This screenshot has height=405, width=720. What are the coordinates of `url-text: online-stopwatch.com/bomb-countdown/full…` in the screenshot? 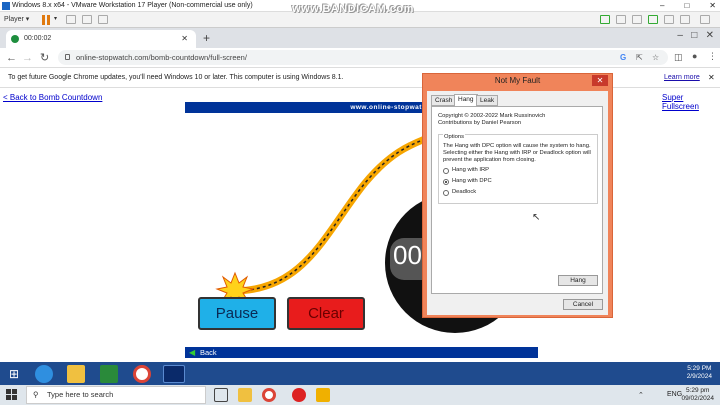 It's located at (161, 57).